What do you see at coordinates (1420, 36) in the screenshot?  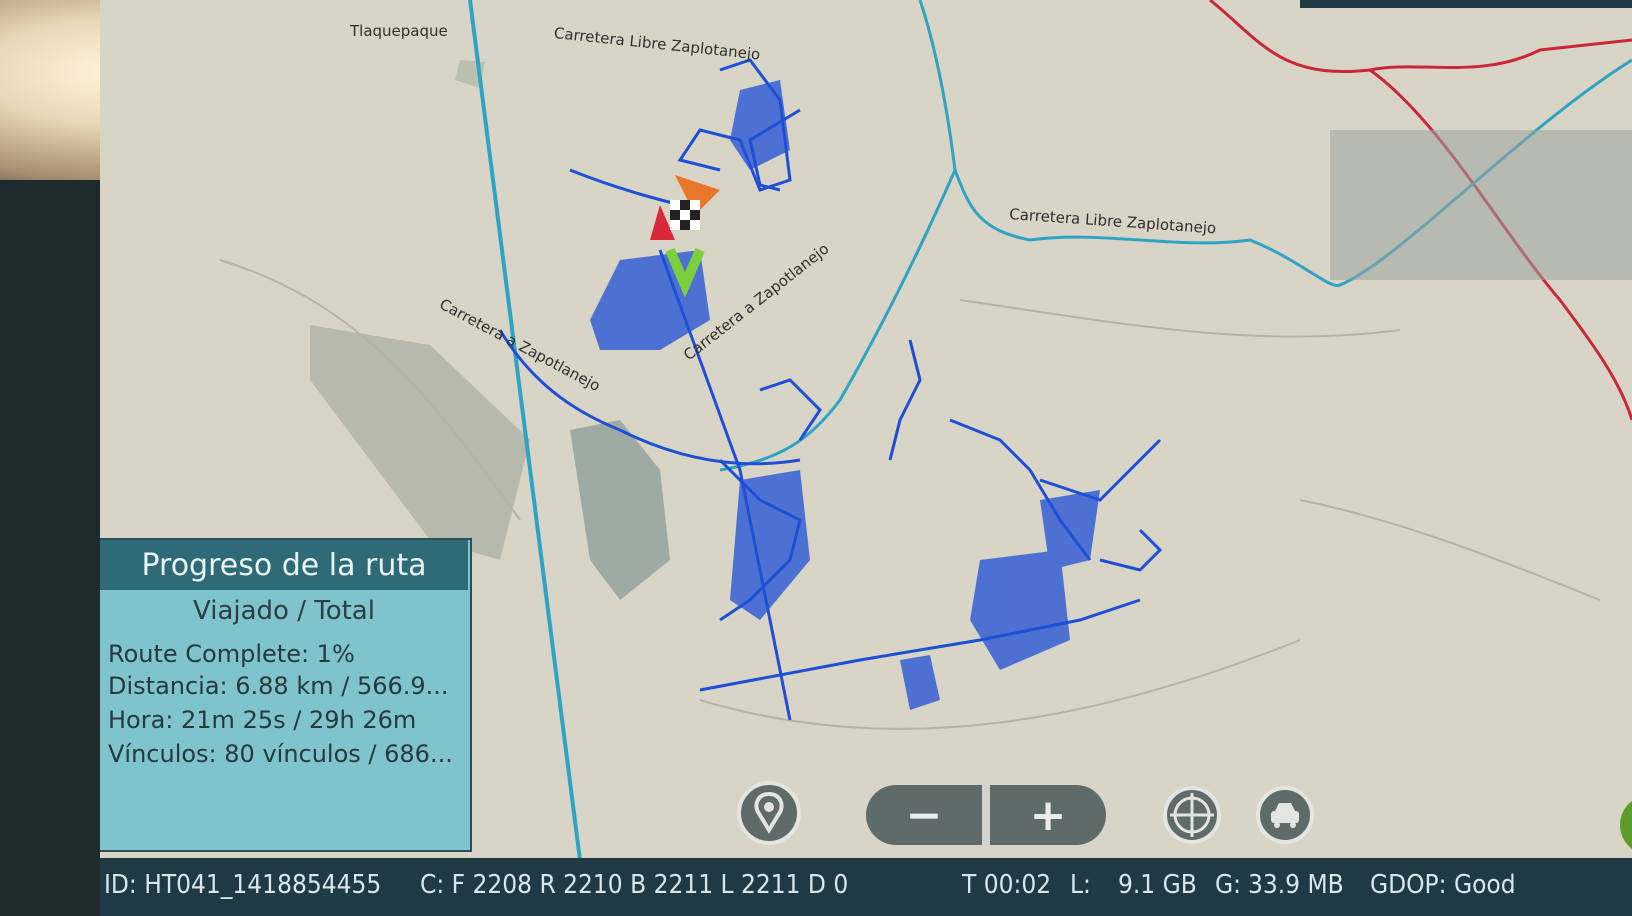 I see `red-road` at bounding box center [1420, 36].